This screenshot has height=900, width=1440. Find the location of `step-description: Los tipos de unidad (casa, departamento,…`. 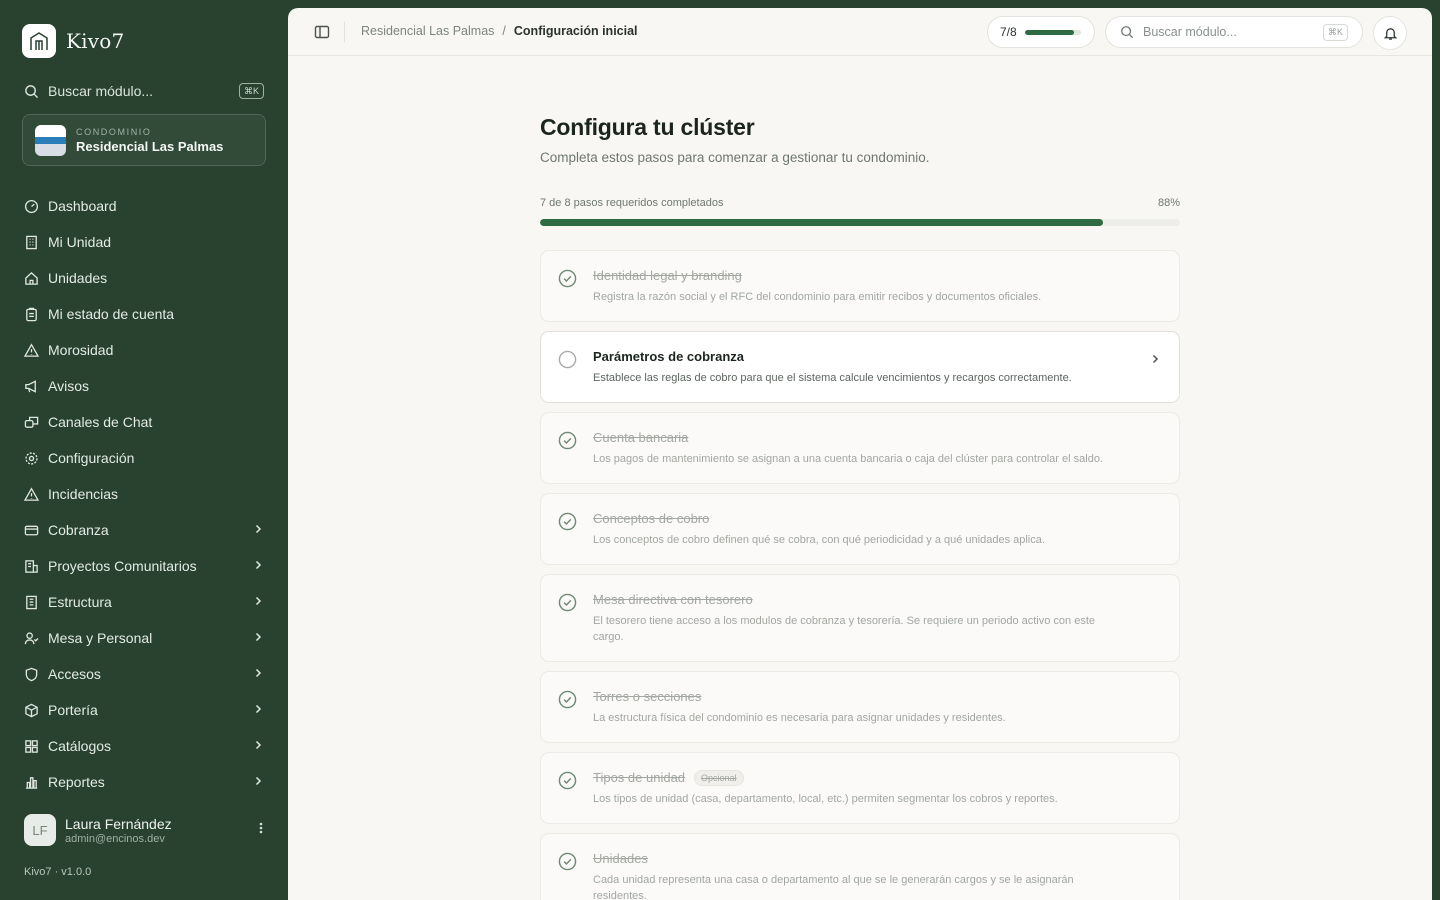

step-description: Los tipos de unidad (casa, departamento,… is located at coordinates (825, 799).